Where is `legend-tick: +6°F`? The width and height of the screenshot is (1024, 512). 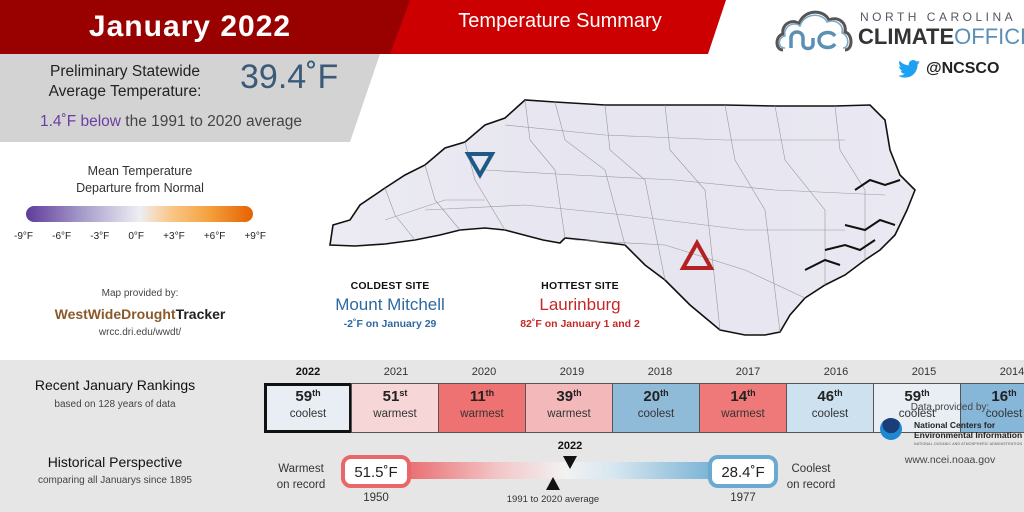 legend-tick: +6°F is located at coordinates (214, 236).